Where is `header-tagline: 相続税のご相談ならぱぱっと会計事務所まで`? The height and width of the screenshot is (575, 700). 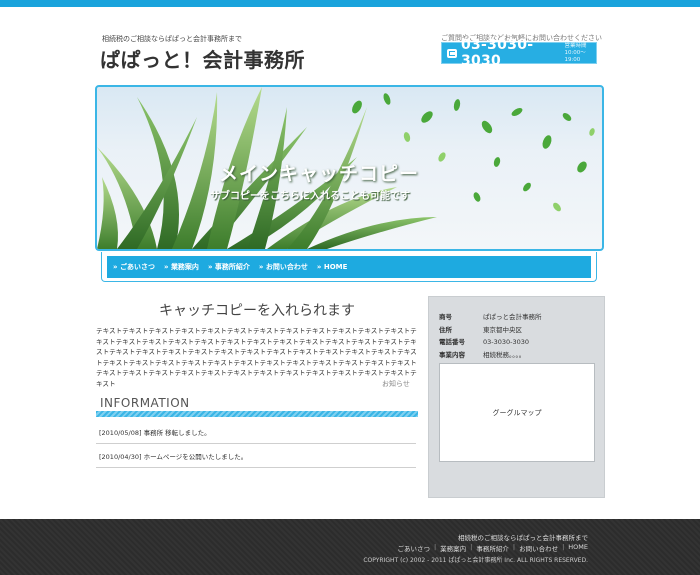
header-tagline: 相続税のご相談ならぱぱっと会計事務所まで is located at coordinates (172, 39).